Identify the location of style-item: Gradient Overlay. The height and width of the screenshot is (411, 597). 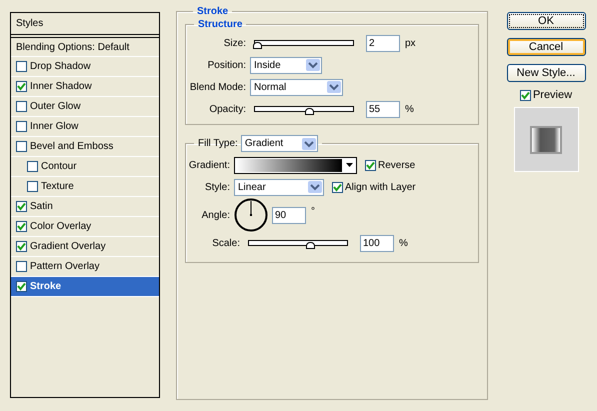
(85, 247).